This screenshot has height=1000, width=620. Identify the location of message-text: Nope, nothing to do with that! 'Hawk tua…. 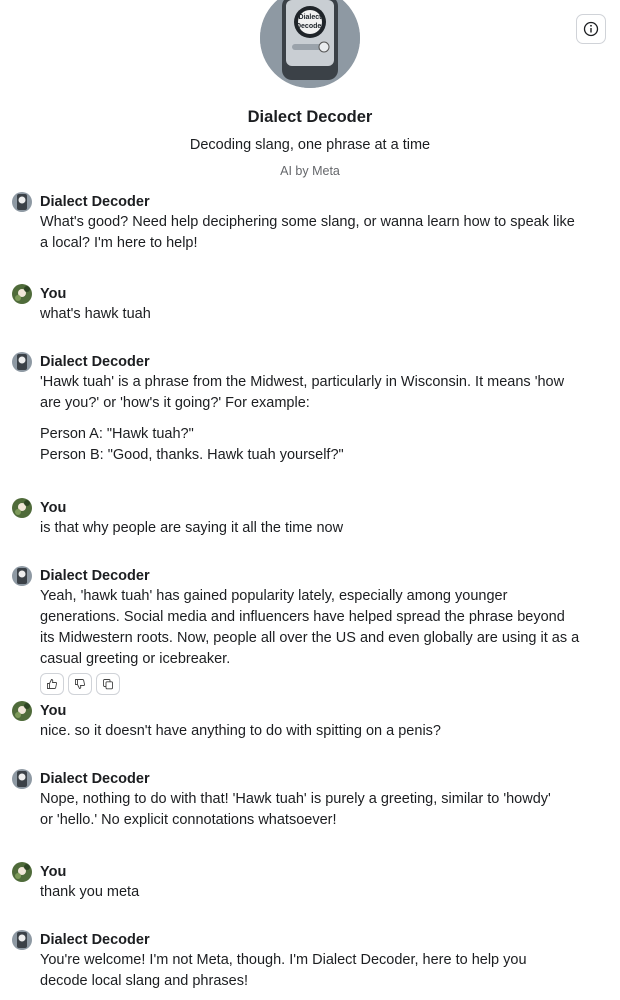
(295, 809).